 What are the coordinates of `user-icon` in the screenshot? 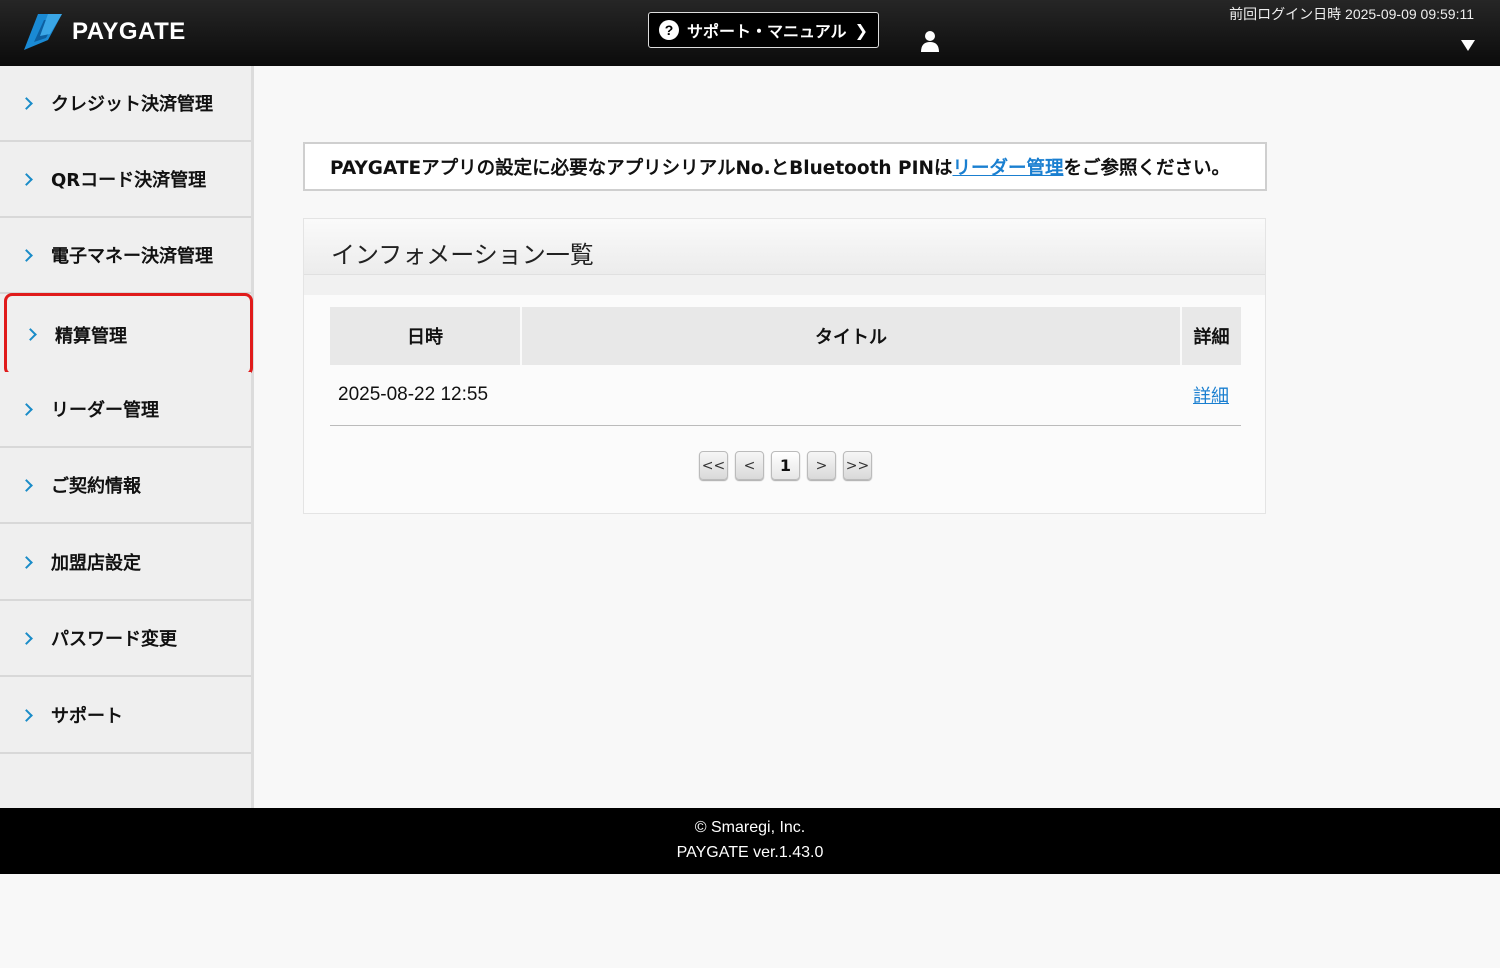 It's located at (930, 41).